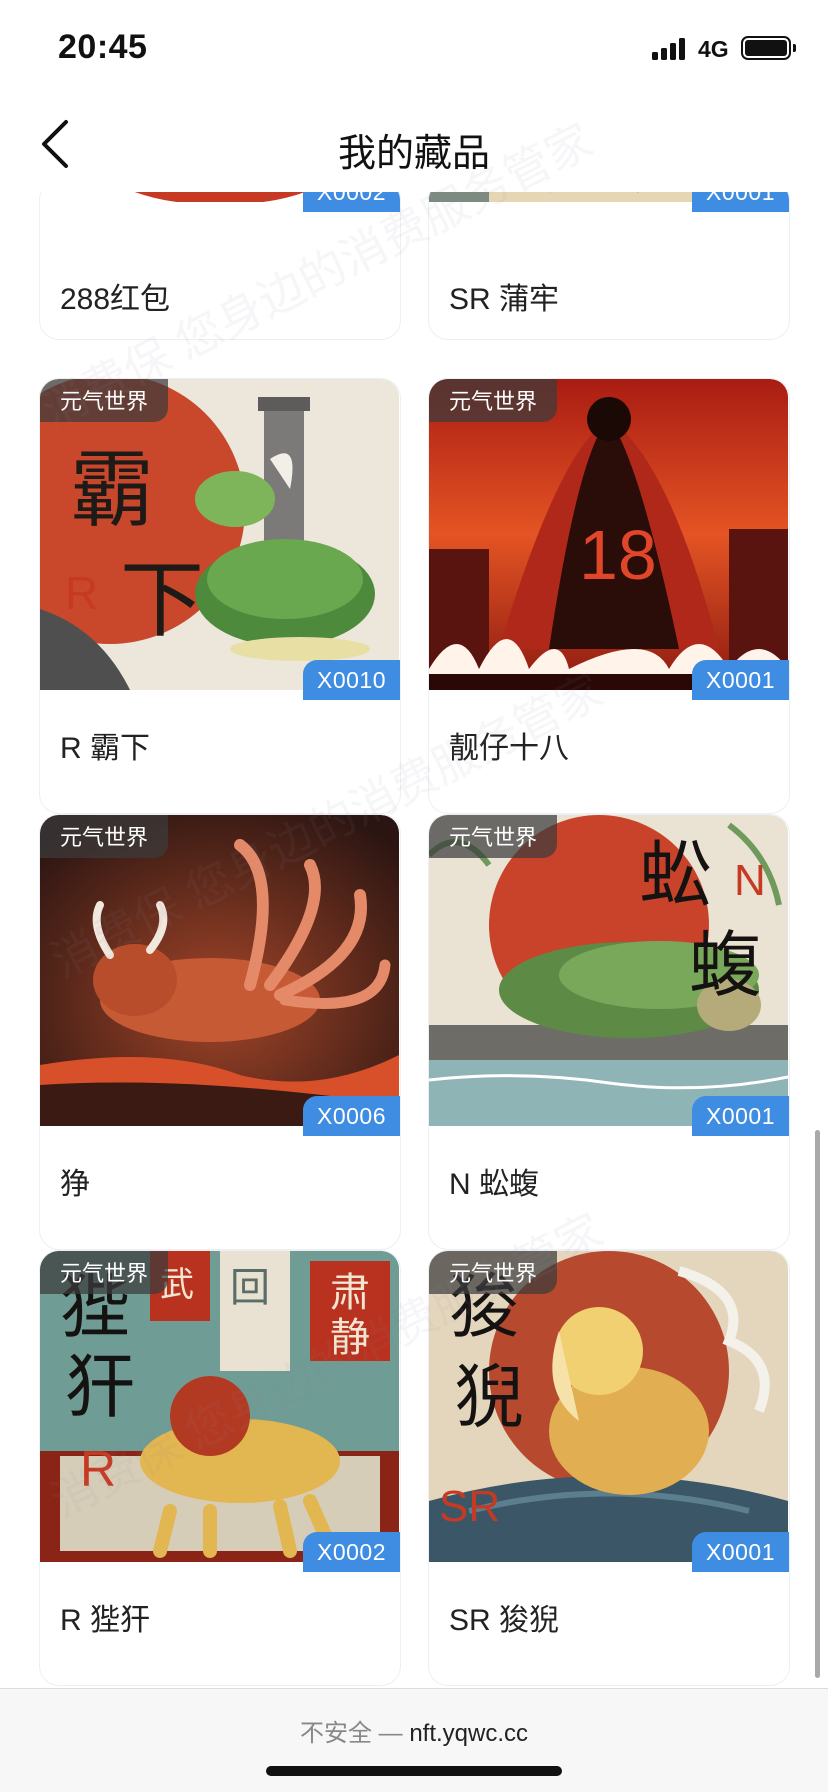 Image resolution: width=828 pixels, height=1792 pixels. I want to click on svg-text: 霸, so click(112, 490).